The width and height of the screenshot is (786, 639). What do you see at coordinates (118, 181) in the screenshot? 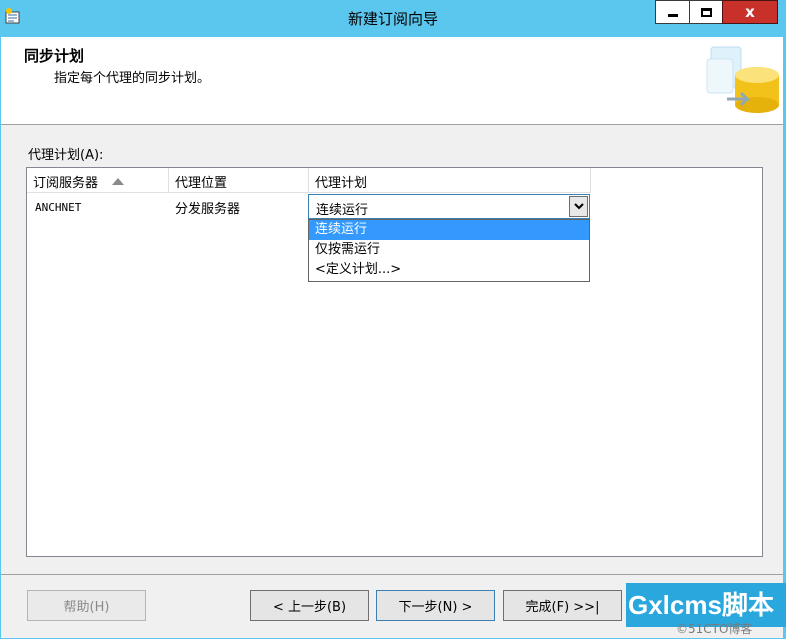
I see `sort-ascending-icon` at bounding box center [118, 181].